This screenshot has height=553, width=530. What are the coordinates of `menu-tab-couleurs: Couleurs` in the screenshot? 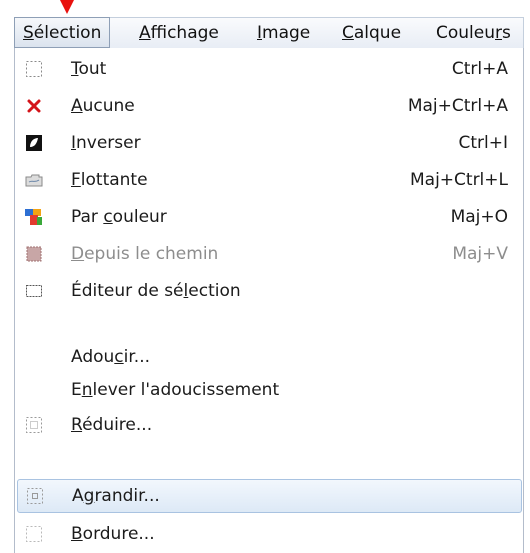 It's located at (473, 33).